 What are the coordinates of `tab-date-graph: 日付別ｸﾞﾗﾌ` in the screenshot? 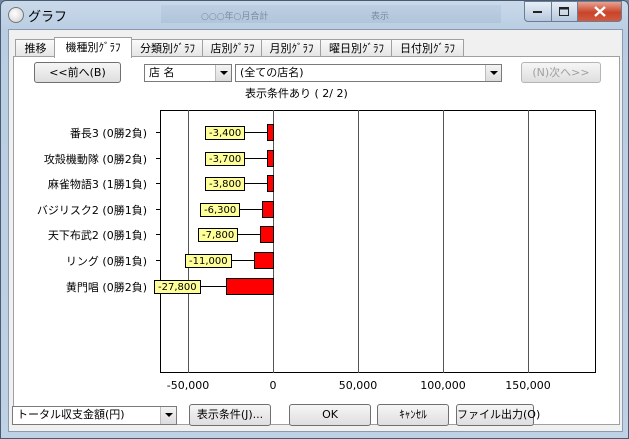 It's located at (427, 48).